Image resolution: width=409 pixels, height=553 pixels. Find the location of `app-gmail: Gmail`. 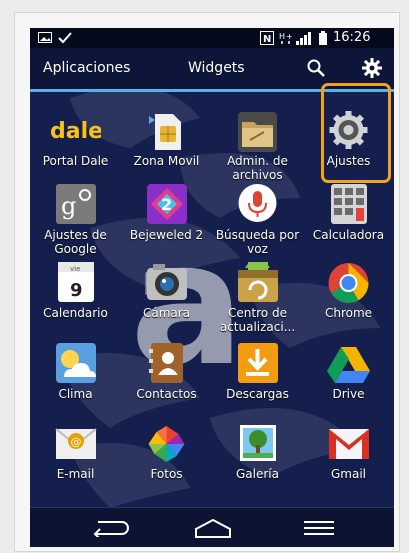

app-gmail: Gmail is located at coordinates (348, 457).